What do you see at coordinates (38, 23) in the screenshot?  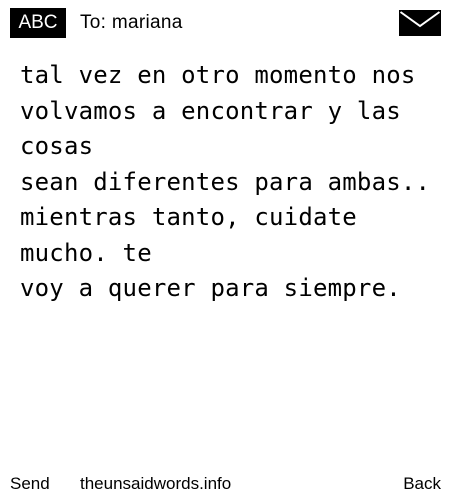 I see `input-mode-badge: ABC` at bounding box center [38, 23].